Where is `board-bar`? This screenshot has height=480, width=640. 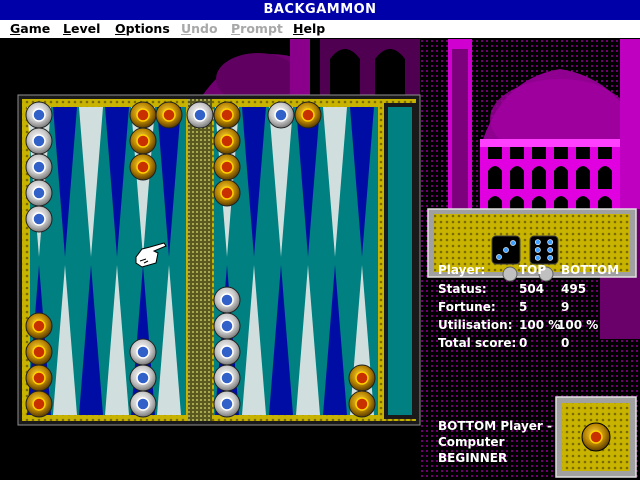
board-bar is located at coordinates (200, 260).